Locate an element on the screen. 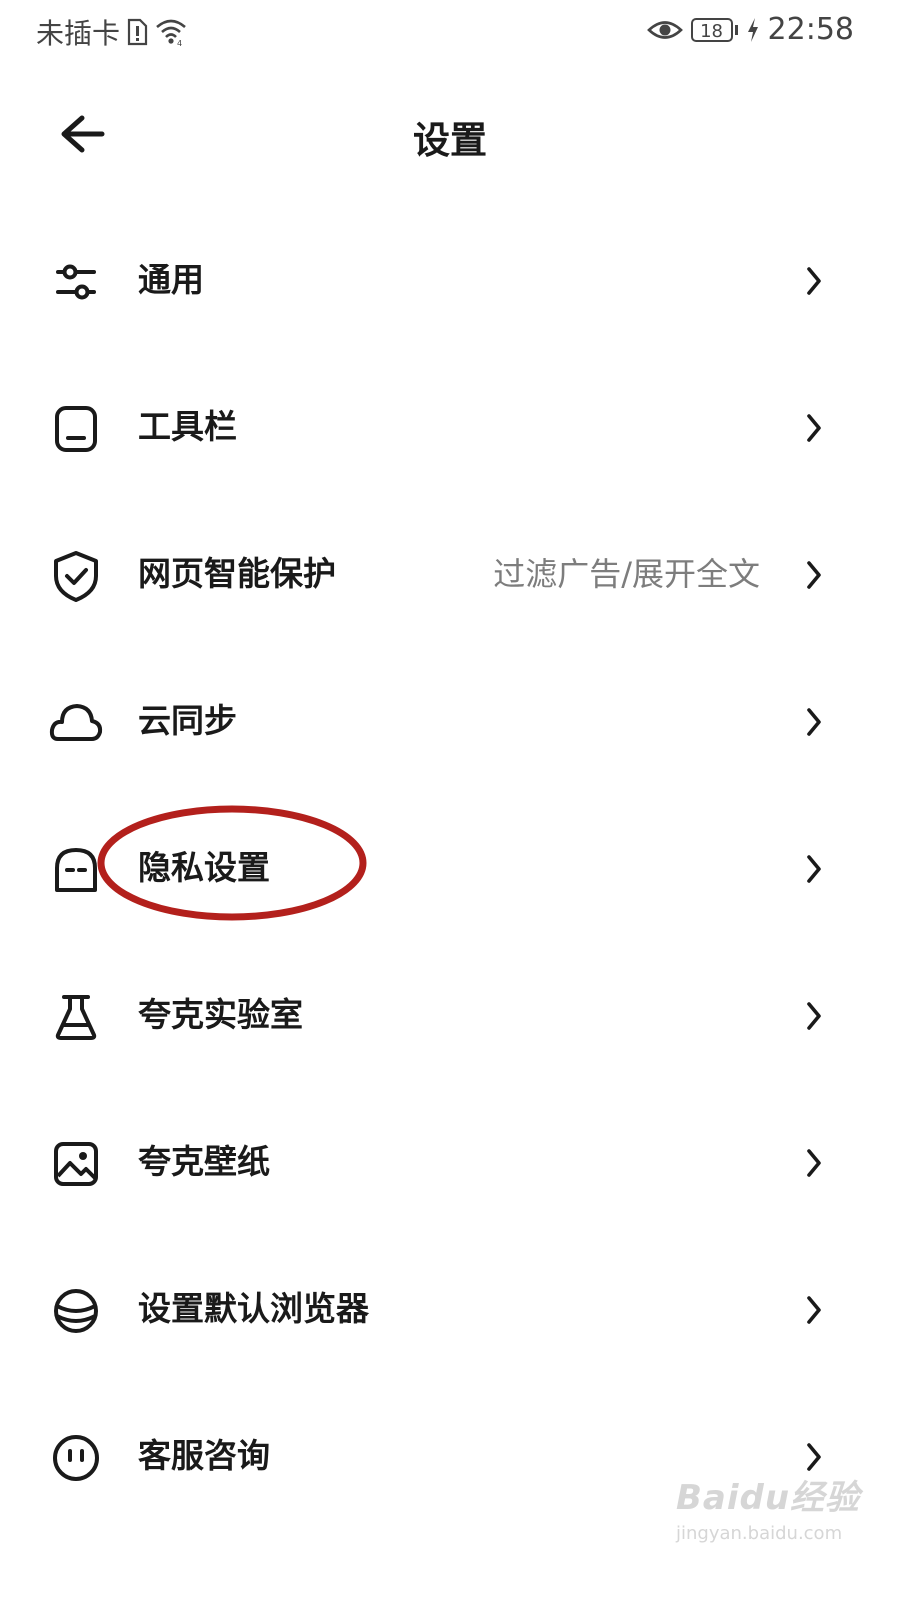  sliders-icon is located at coordinates (76, 282).